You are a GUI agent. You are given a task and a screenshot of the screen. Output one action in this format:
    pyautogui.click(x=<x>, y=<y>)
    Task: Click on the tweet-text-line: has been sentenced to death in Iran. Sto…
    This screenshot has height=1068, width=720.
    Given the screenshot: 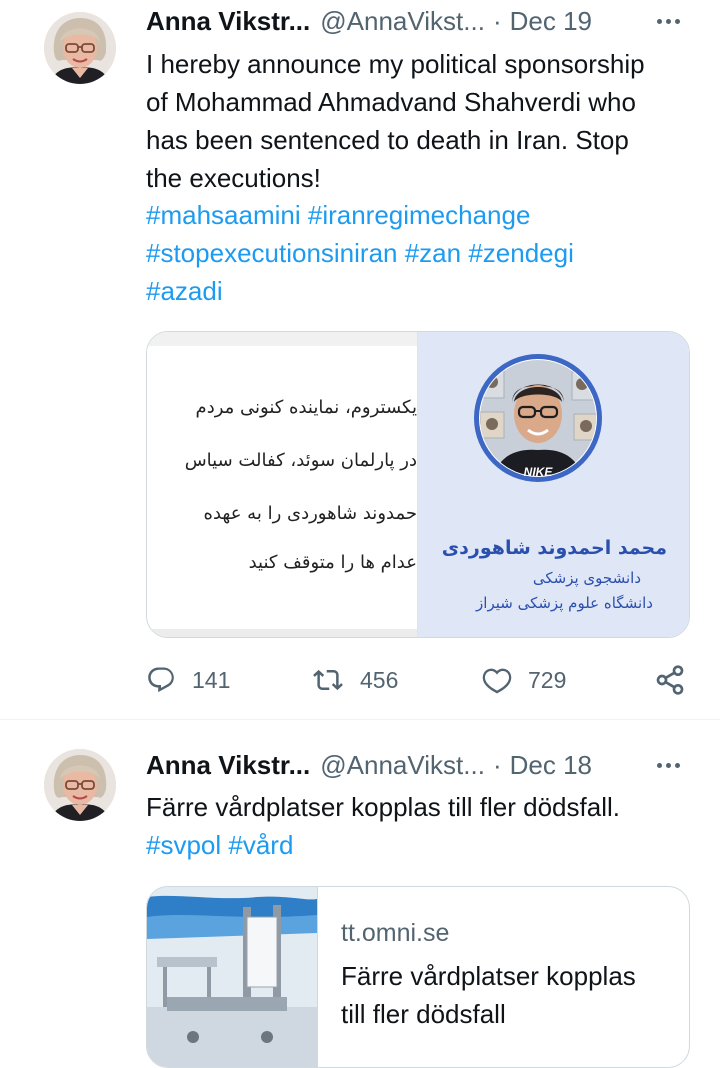 What is the action you would take?
    pyautogui.click(x=387, y=140)
    